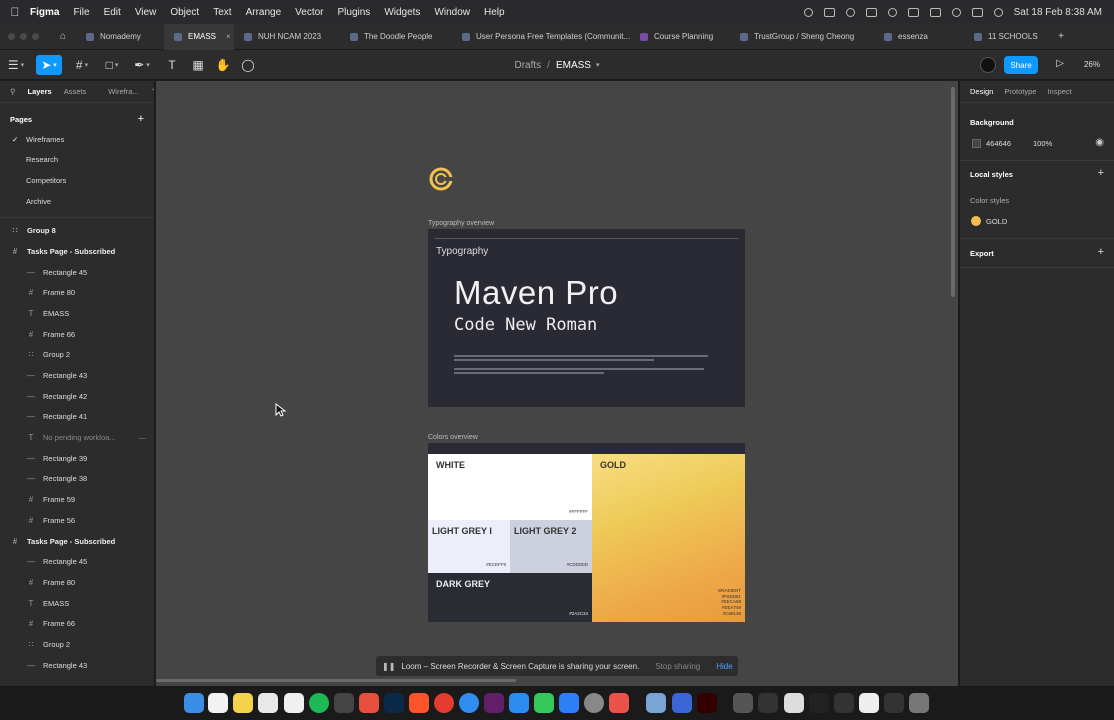 Image resolution: width=1114 pixels, height=720 pixels. I want to click on screenshot-icon, so click(819, 703).